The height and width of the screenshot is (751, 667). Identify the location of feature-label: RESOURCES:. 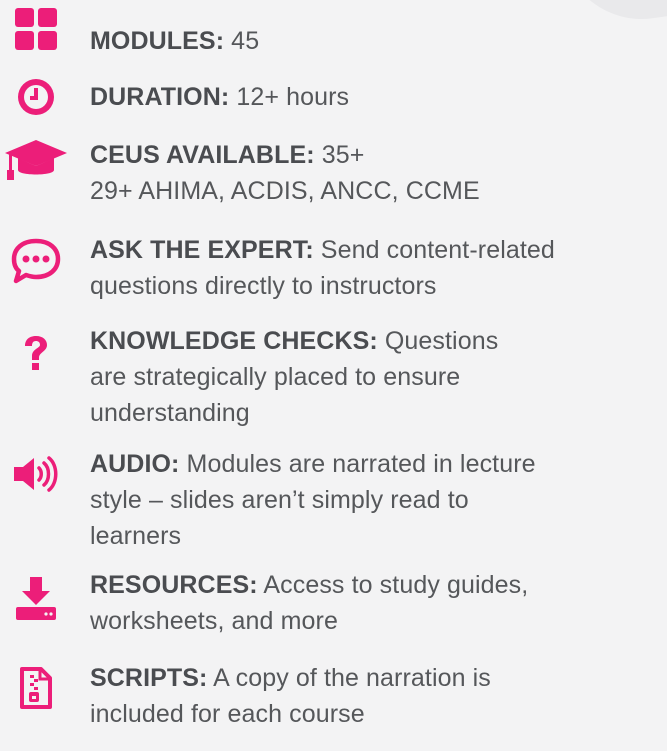
(174, 585).